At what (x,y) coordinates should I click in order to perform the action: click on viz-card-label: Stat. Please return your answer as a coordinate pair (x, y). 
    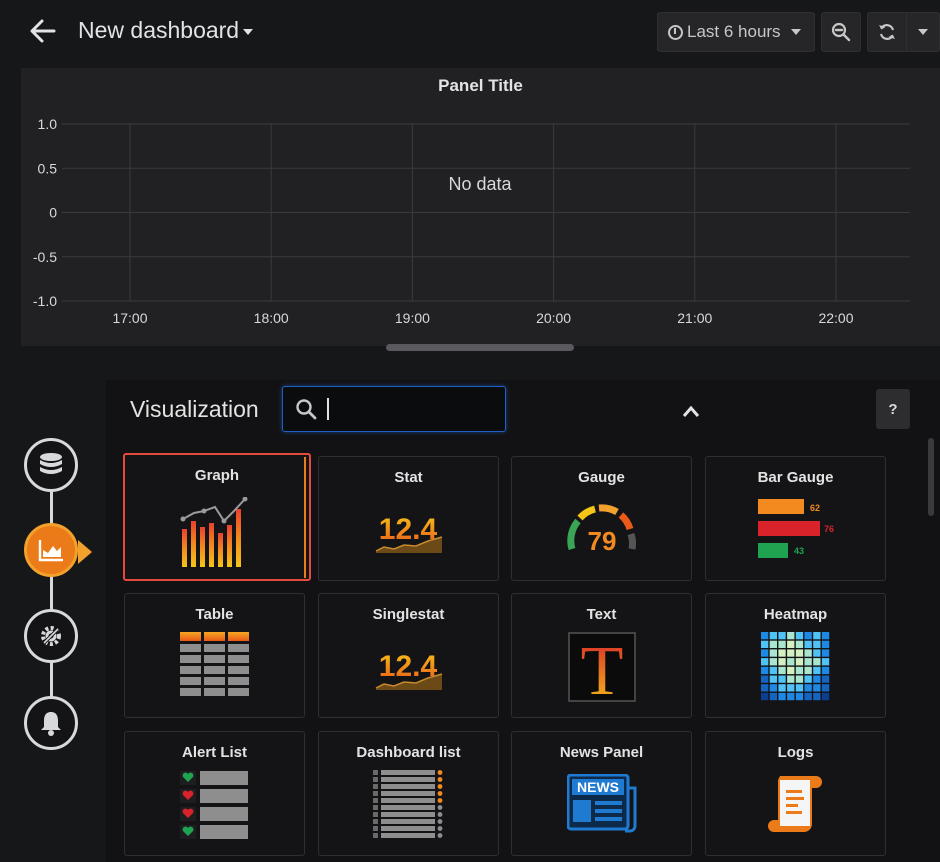
    Looking at the image, I should click on (408, 477).